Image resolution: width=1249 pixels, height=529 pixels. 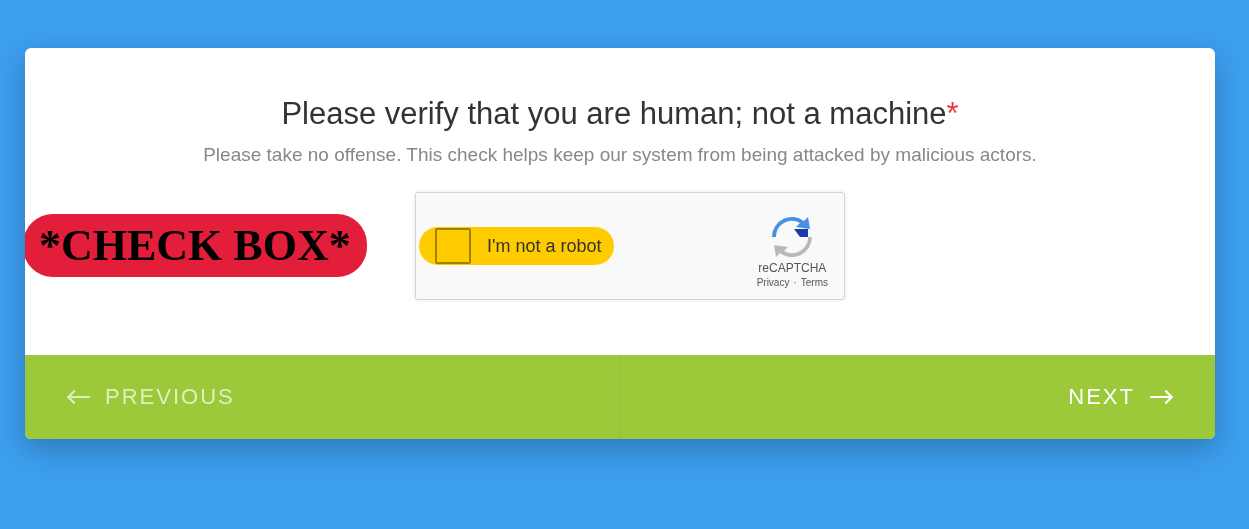 What do you see at coordinates (773, 282) in the screenshot?
I see `privacy-link: Privacy` at bounding box center [773, 282].